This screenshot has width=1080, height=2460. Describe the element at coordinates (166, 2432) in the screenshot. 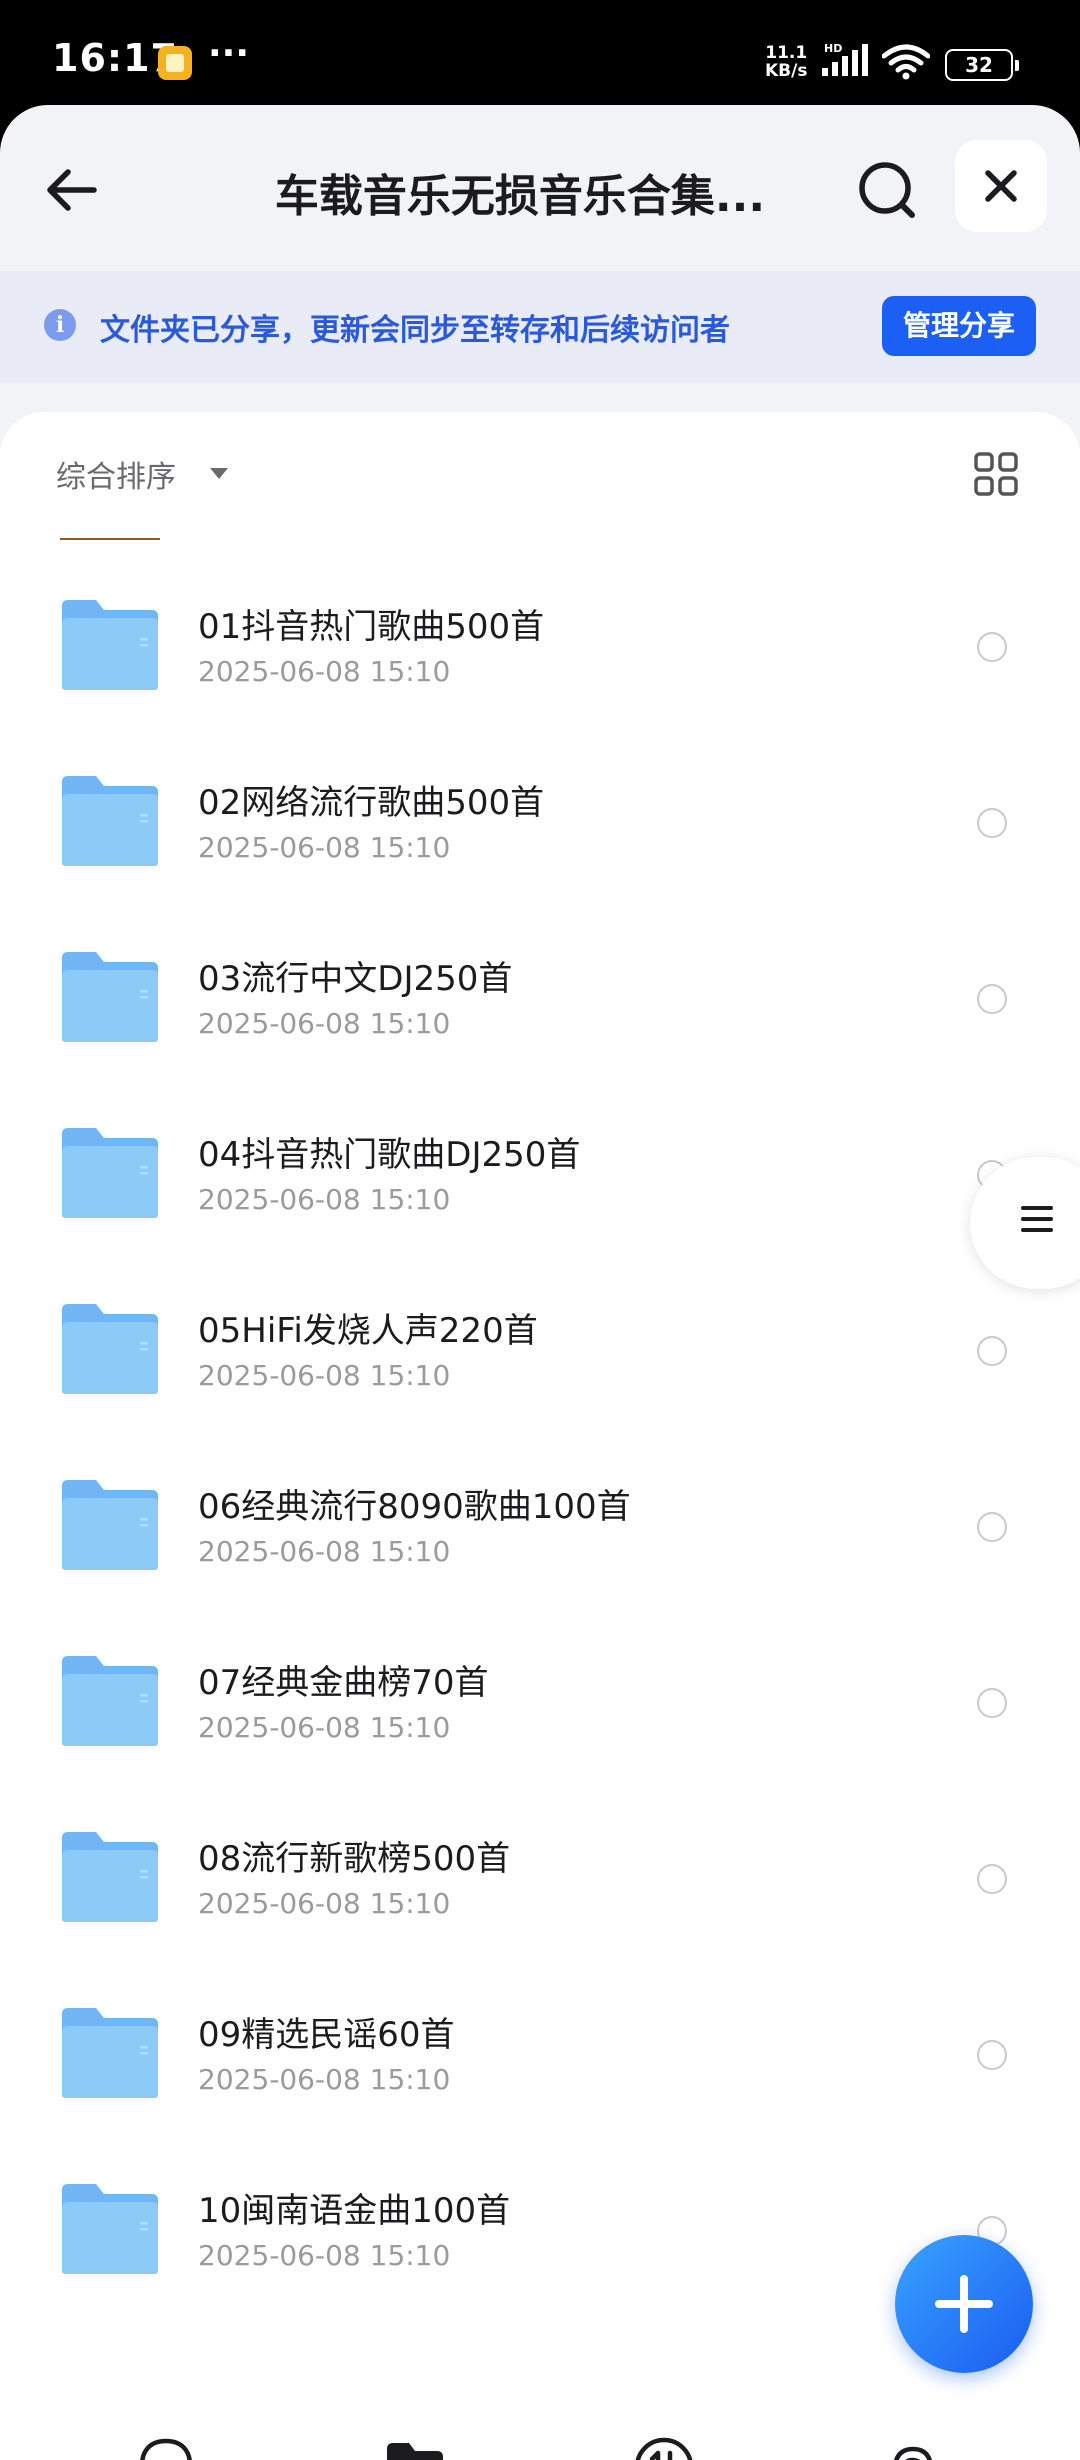

I see `tab-home: 首页` at that location.